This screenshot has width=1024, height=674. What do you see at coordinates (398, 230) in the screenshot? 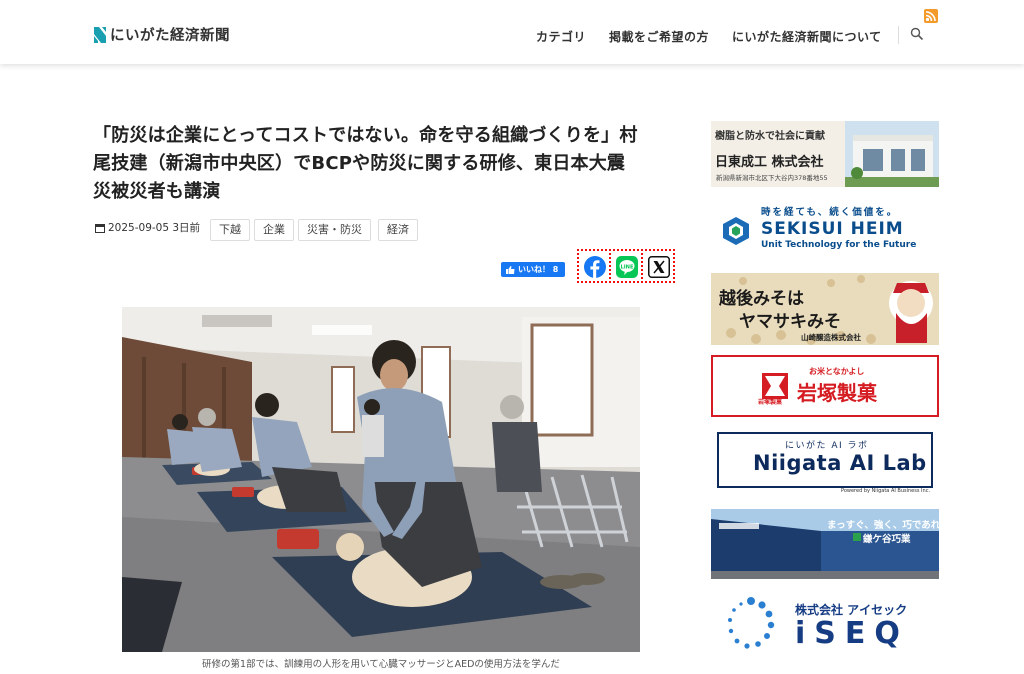
I see `tag-link: 経済` at bounding box center [398, 230].